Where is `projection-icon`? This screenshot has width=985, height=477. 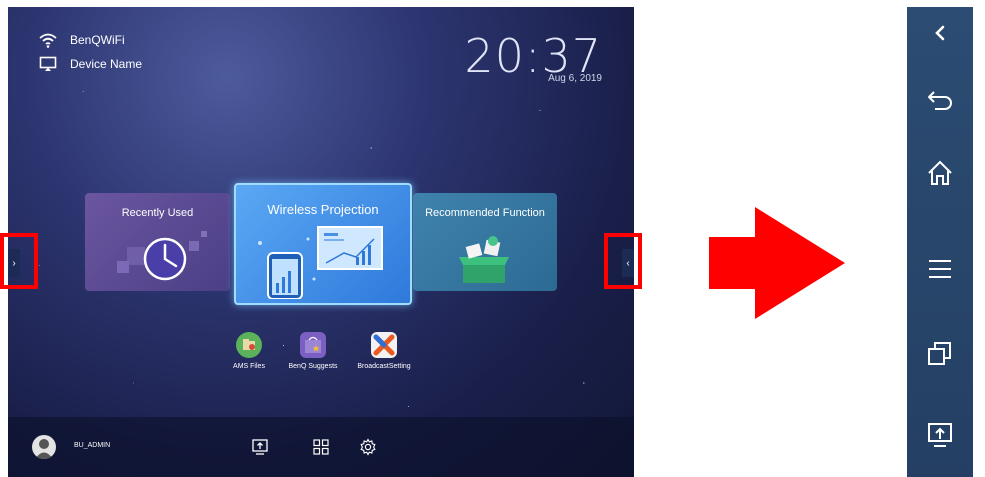 projection-icon is located at coordinates (320, 262).